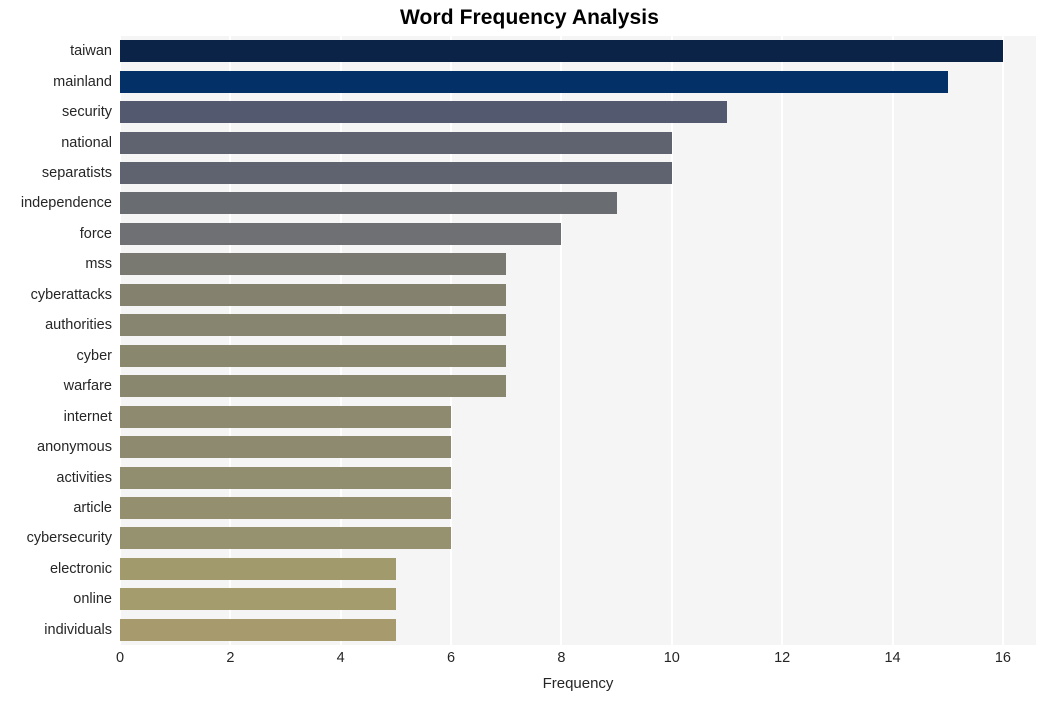  I want to click on x-axis-tick-labels: 0 2 4 6 8 10 12 14 16, so click(529, 661).